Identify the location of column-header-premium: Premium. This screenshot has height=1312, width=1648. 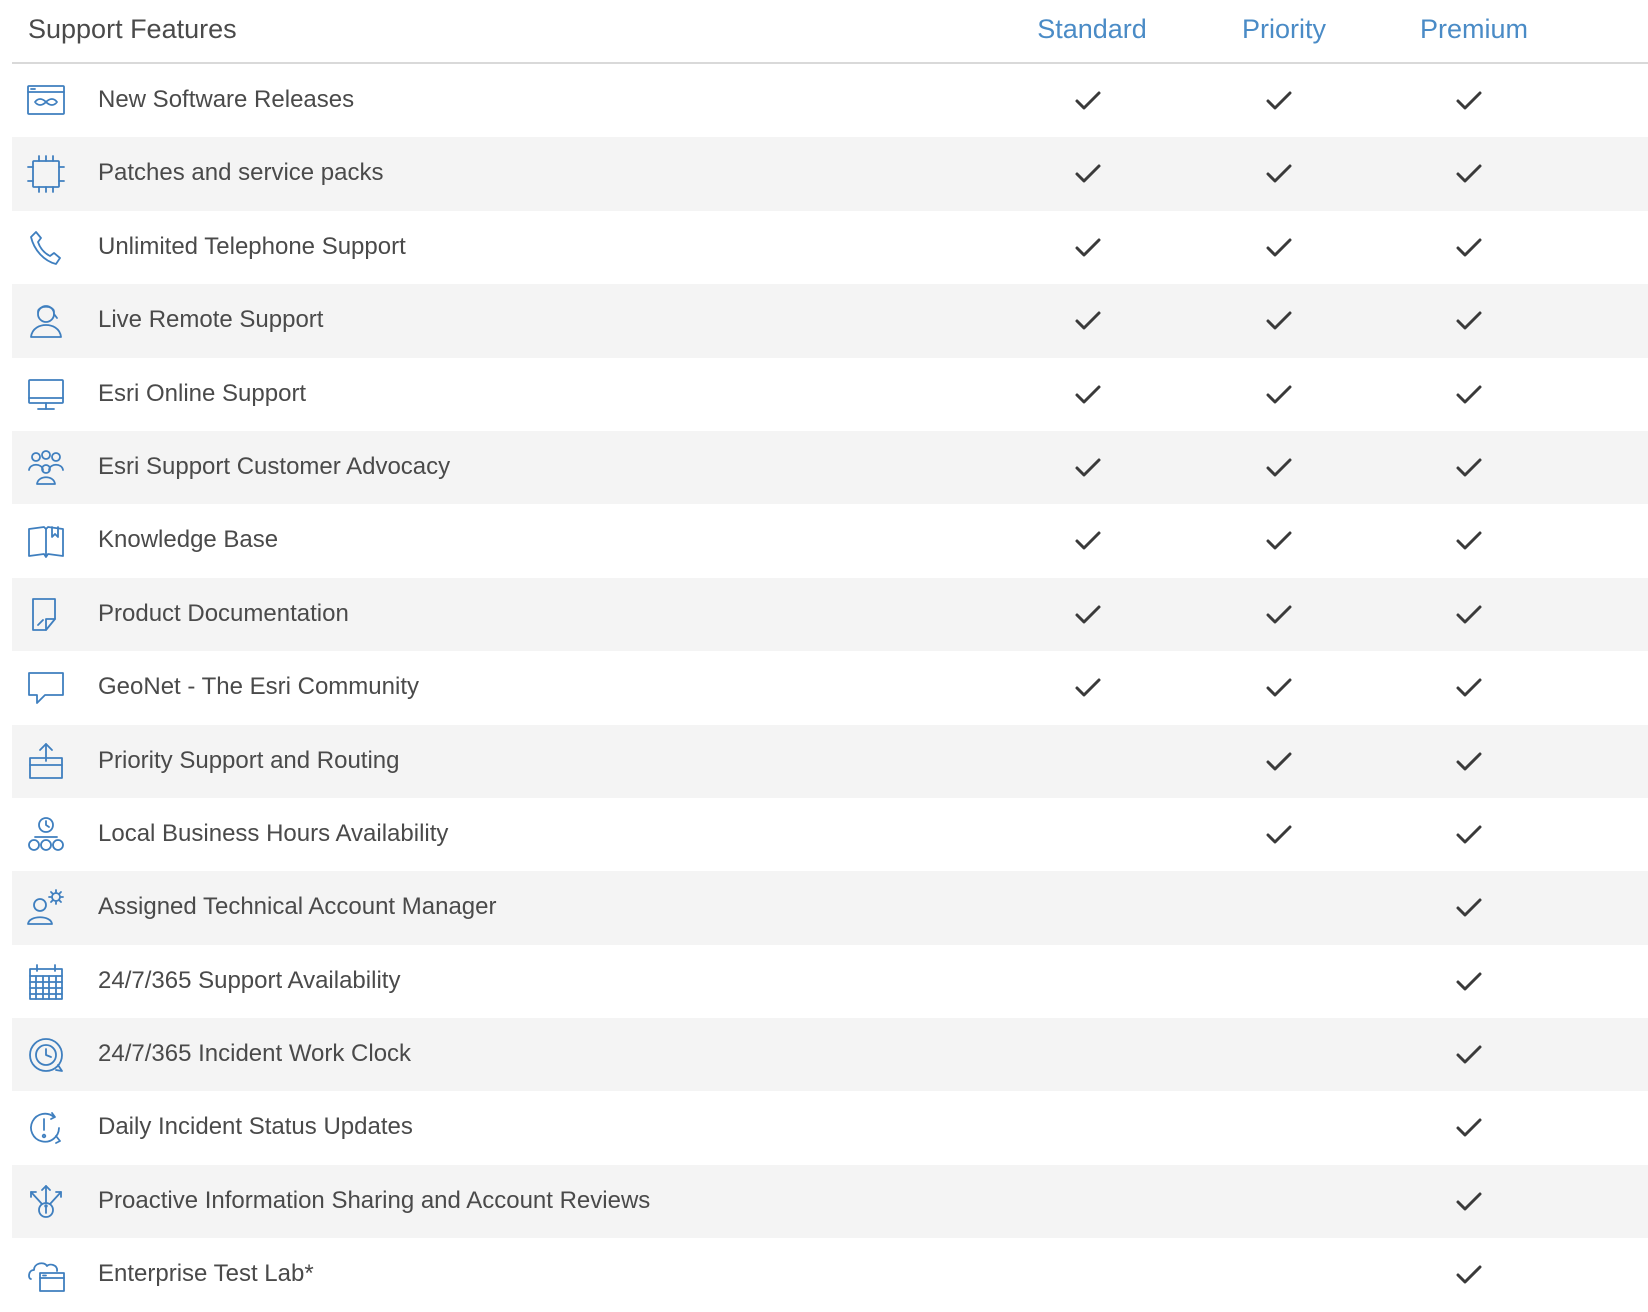
(1473, 29).